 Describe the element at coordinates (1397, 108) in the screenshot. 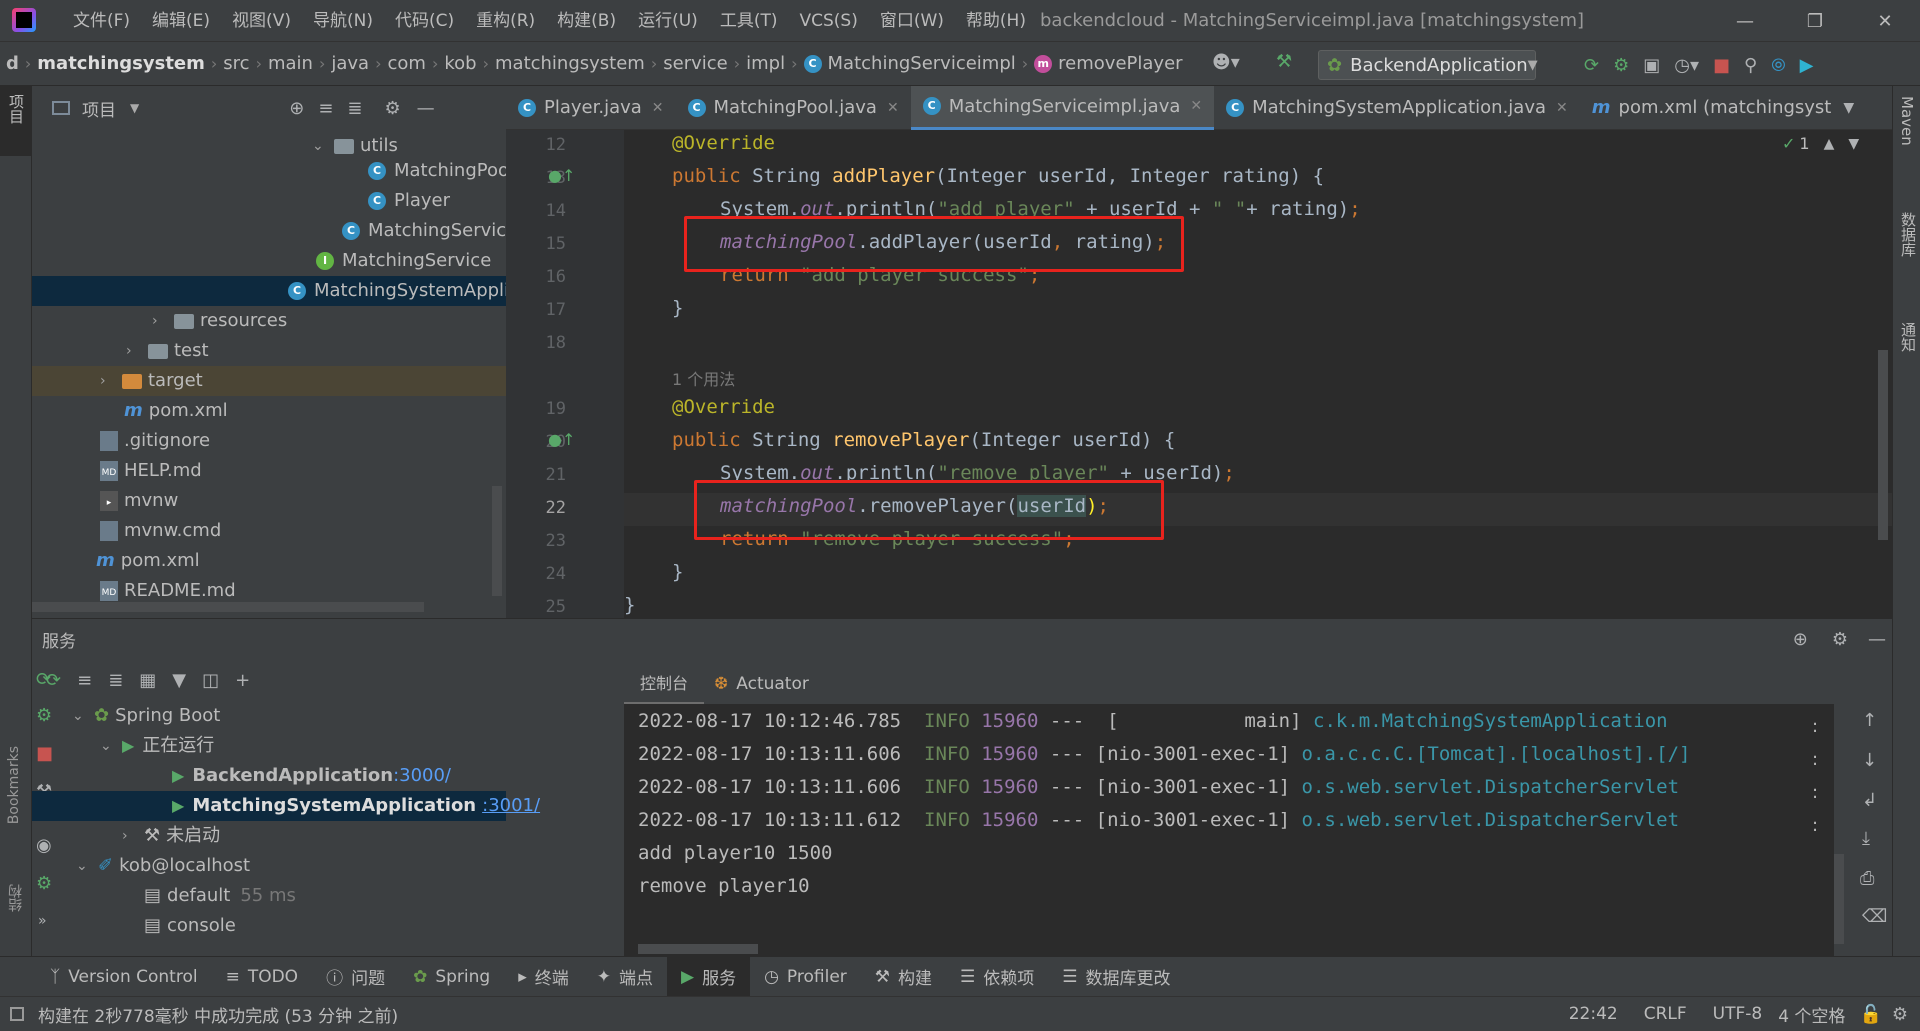

I see `tab-matchingsystemapplication: C MatchingSystemApplication.java ✕` at that location.